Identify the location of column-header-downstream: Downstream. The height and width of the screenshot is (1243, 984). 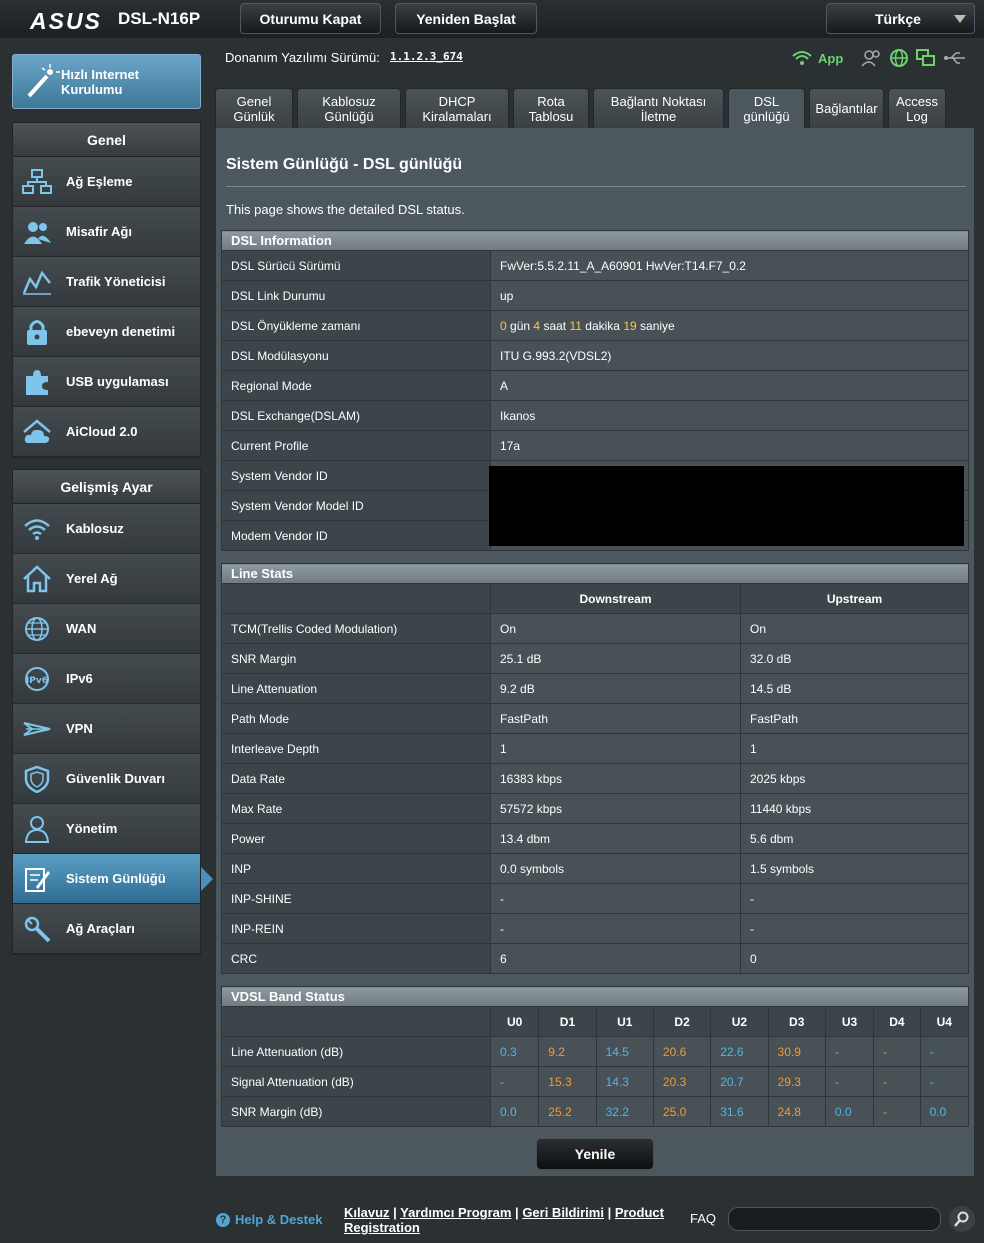
(615, 598).